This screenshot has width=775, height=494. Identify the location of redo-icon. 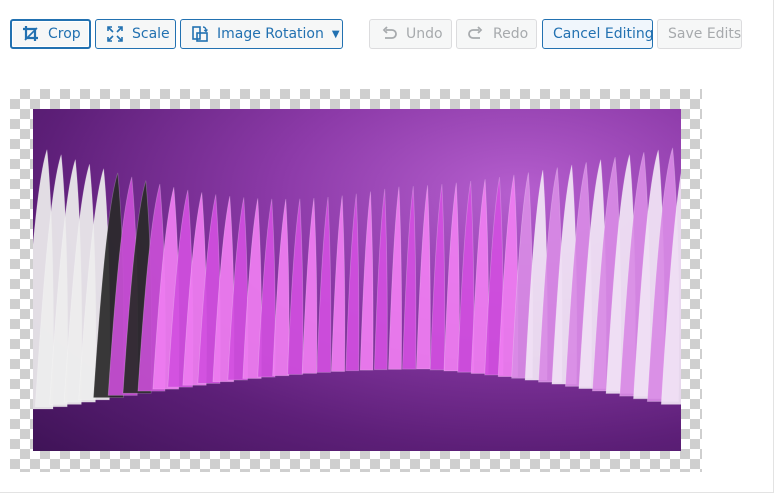
(476, 34).